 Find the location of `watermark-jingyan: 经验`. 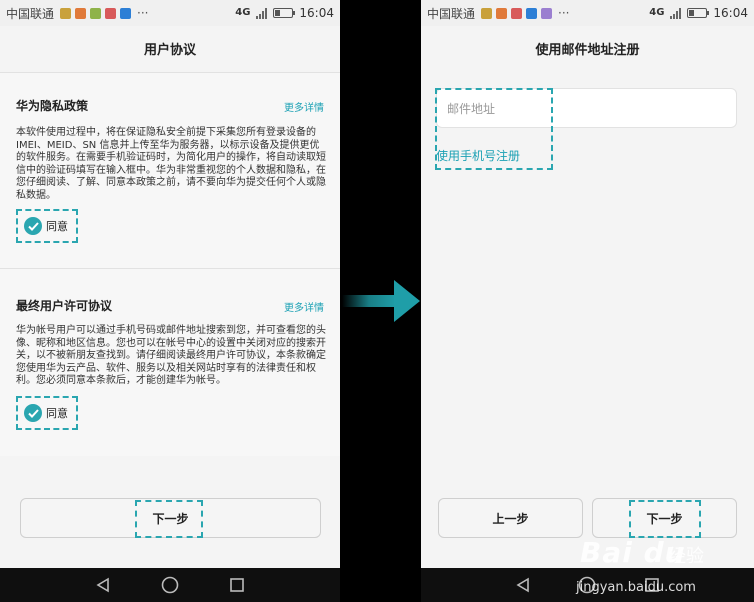

watermark-jingyan: 经验 is located at coordinates (686, 556).